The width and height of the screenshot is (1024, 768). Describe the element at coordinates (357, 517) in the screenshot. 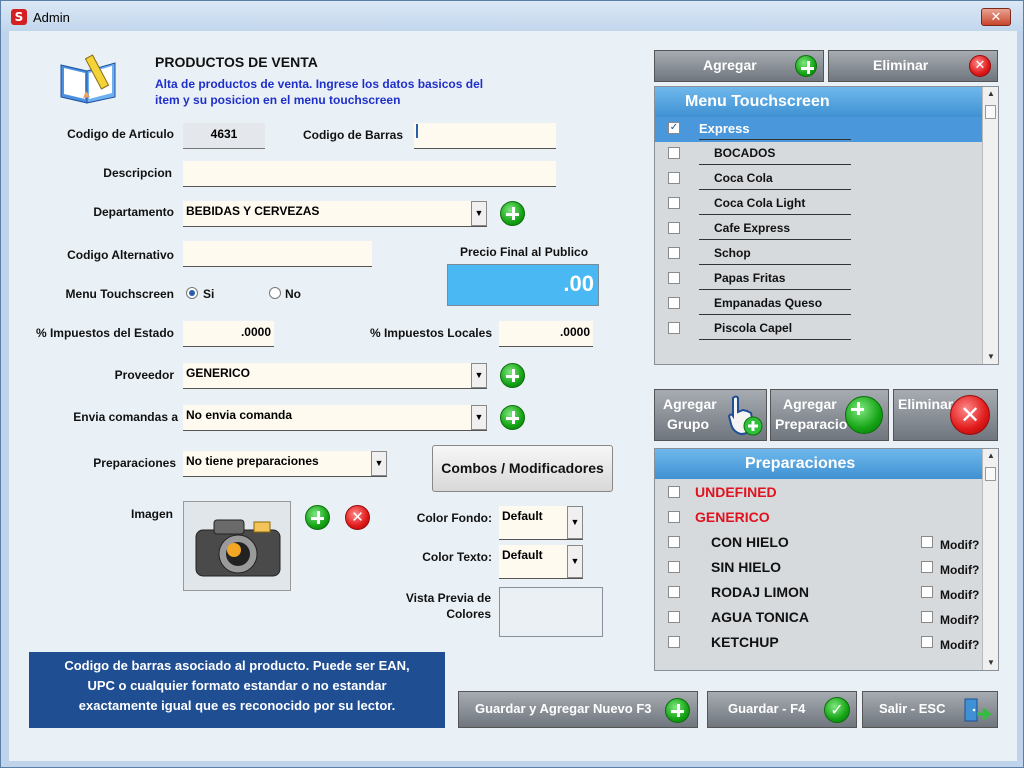

I see `delete-image-button: ✕` at that location.